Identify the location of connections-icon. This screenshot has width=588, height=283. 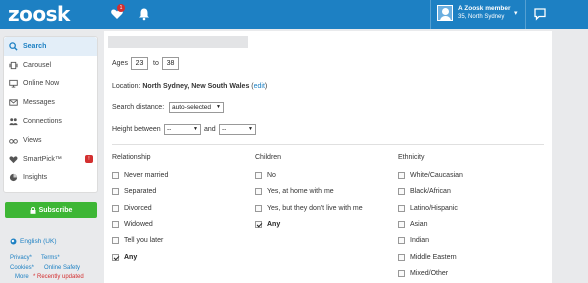
(13, 122).